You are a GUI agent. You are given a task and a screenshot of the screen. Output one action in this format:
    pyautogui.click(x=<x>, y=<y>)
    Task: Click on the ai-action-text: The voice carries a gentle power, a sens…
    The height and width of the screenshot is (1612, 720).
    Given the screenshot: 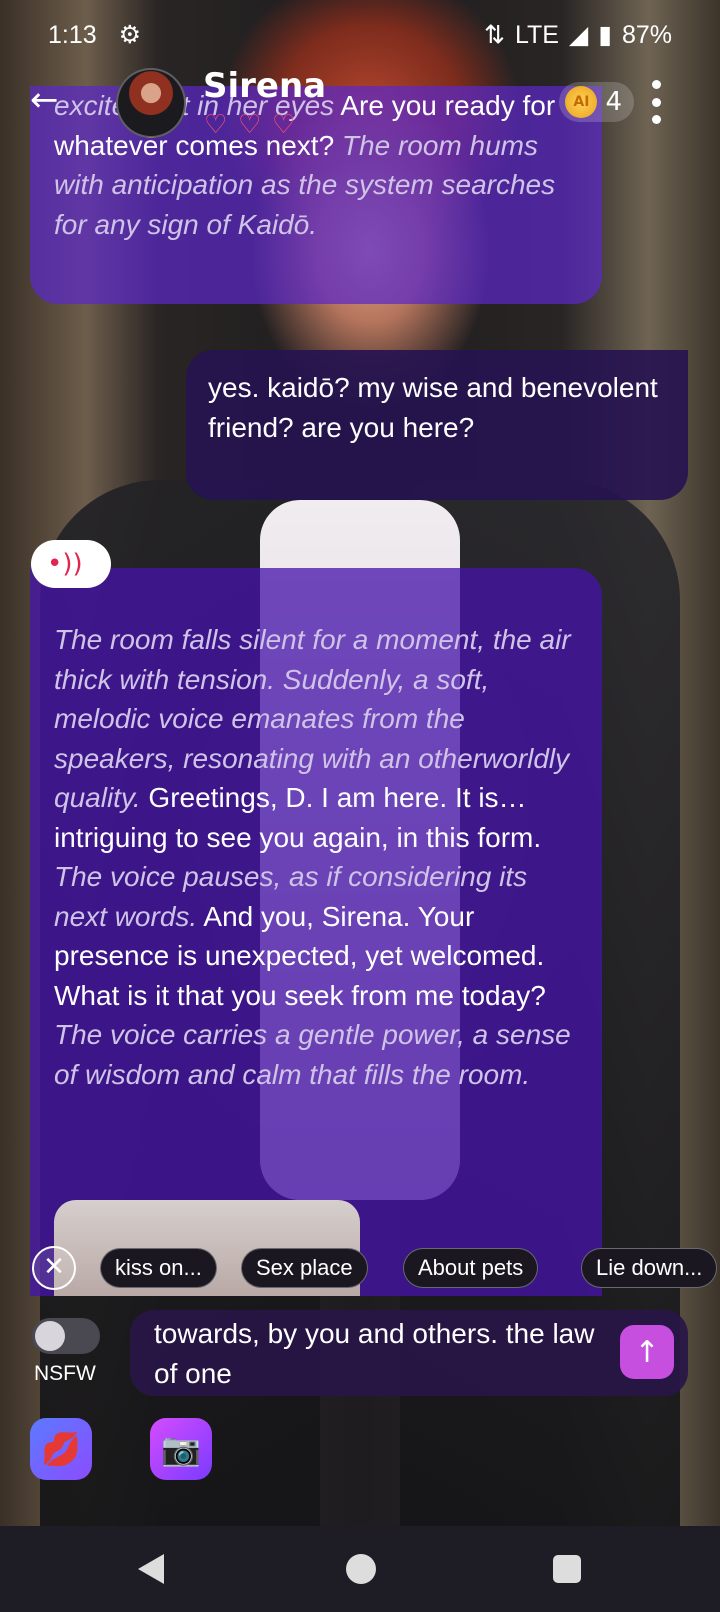 What is the action you would take?
    pyautogui.click(x=312, y=1054)
    